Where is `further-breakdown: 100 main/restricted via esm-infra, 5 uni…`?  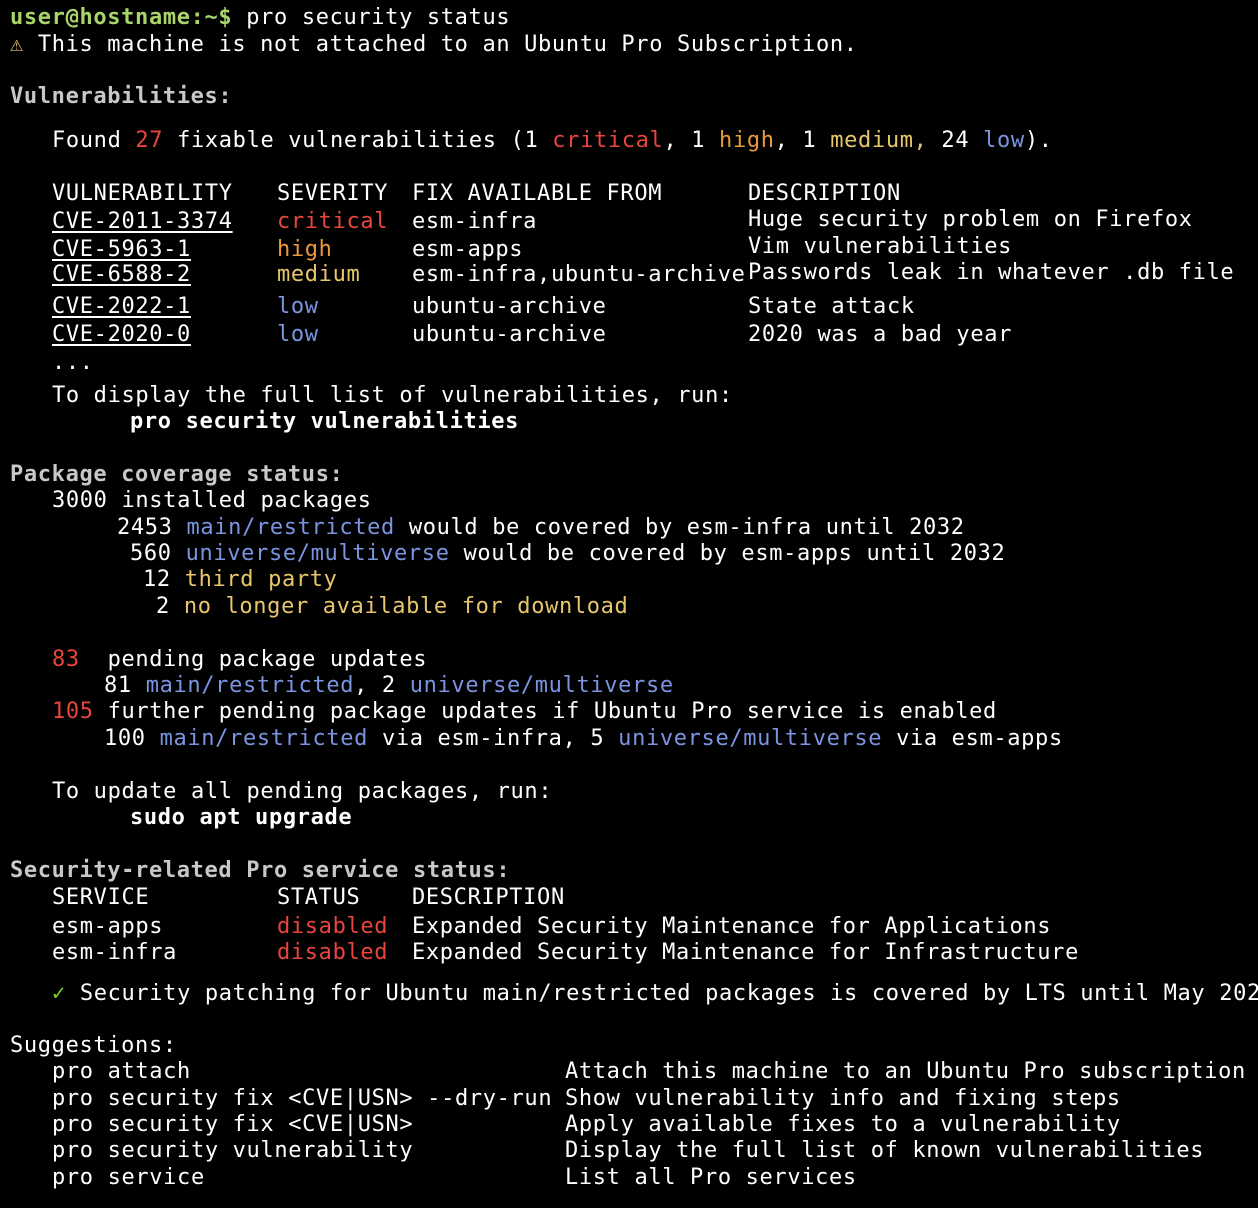
further-breakdown: 100 main/restricted via esm-infra, 5 uni… is located at coordinates (583, 739).